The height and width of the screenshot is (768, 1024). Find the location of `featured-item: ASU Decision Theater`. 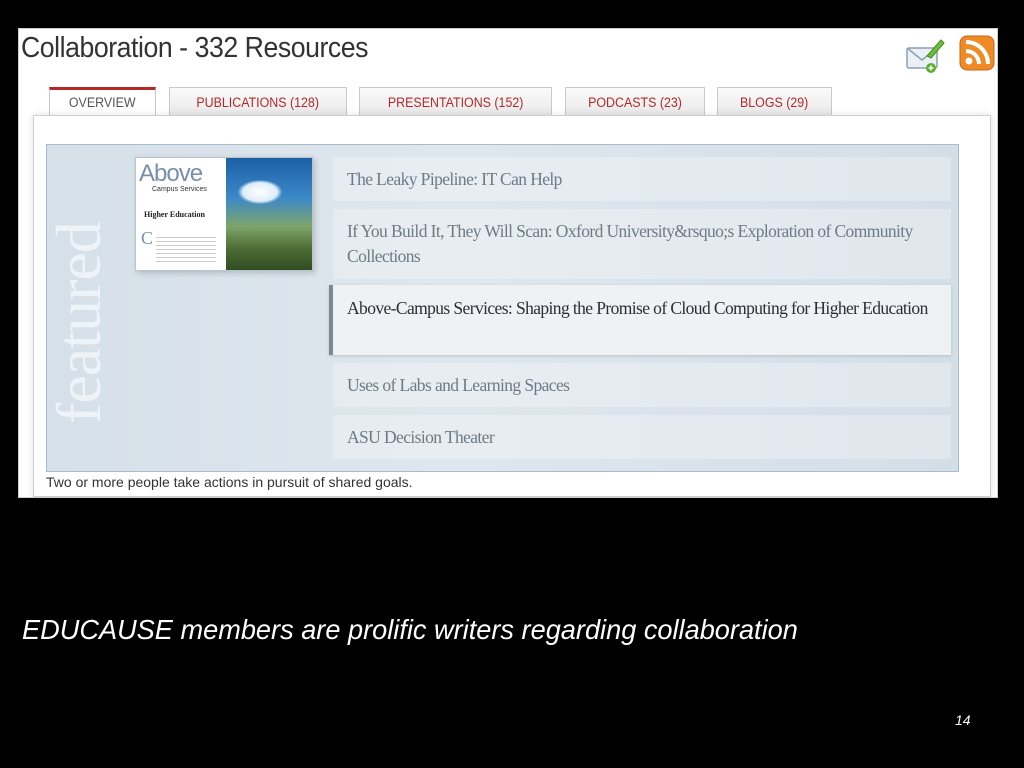

featured-item: ASU Decision Theater is located at coordinates (642, 437).